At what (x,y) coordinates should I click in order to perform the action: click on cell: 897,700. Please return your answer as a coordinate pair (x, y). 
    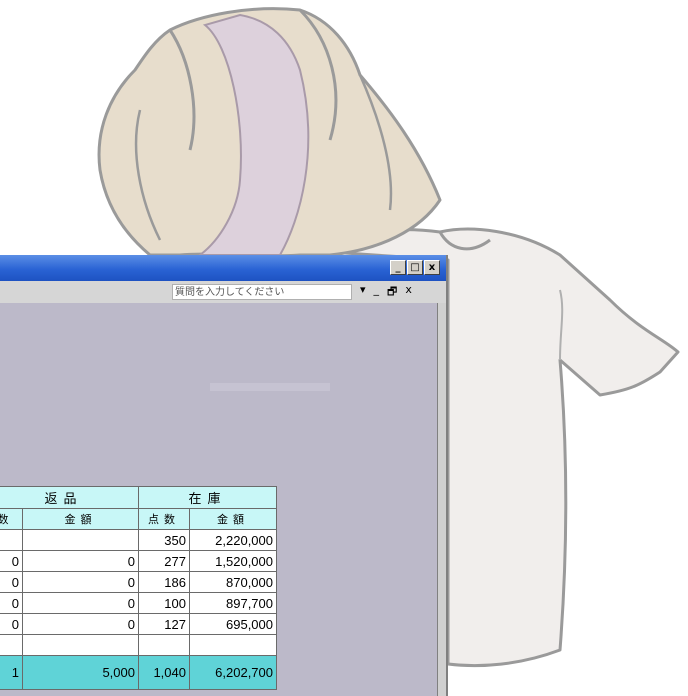
    Looking at the image, I should click on (233, 603).